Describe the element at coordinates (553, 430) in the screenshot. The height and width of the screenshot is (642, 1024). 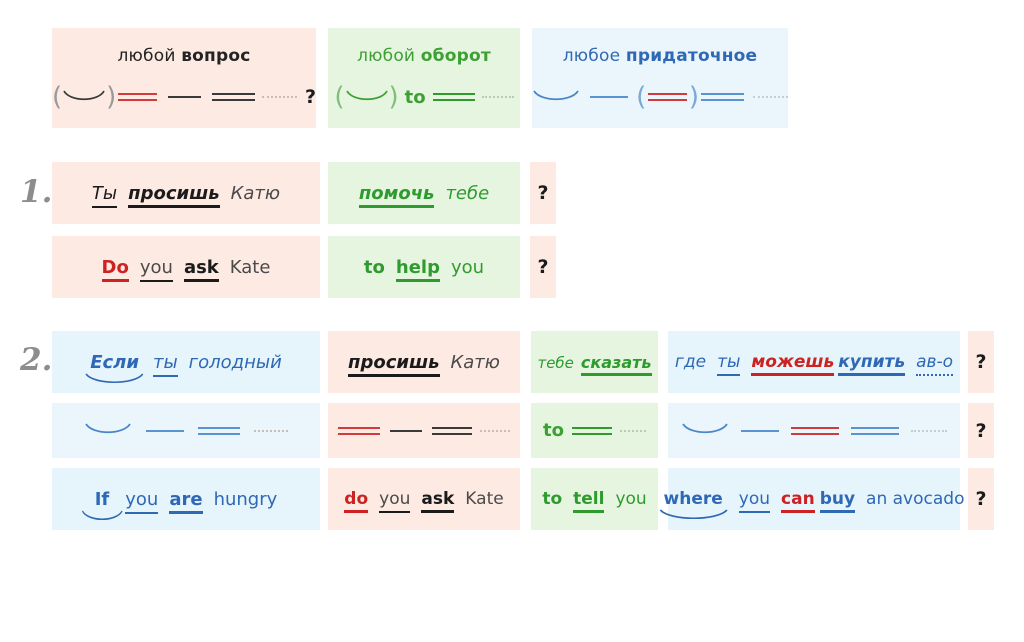
I see `diagram-to-label: to` at that location.